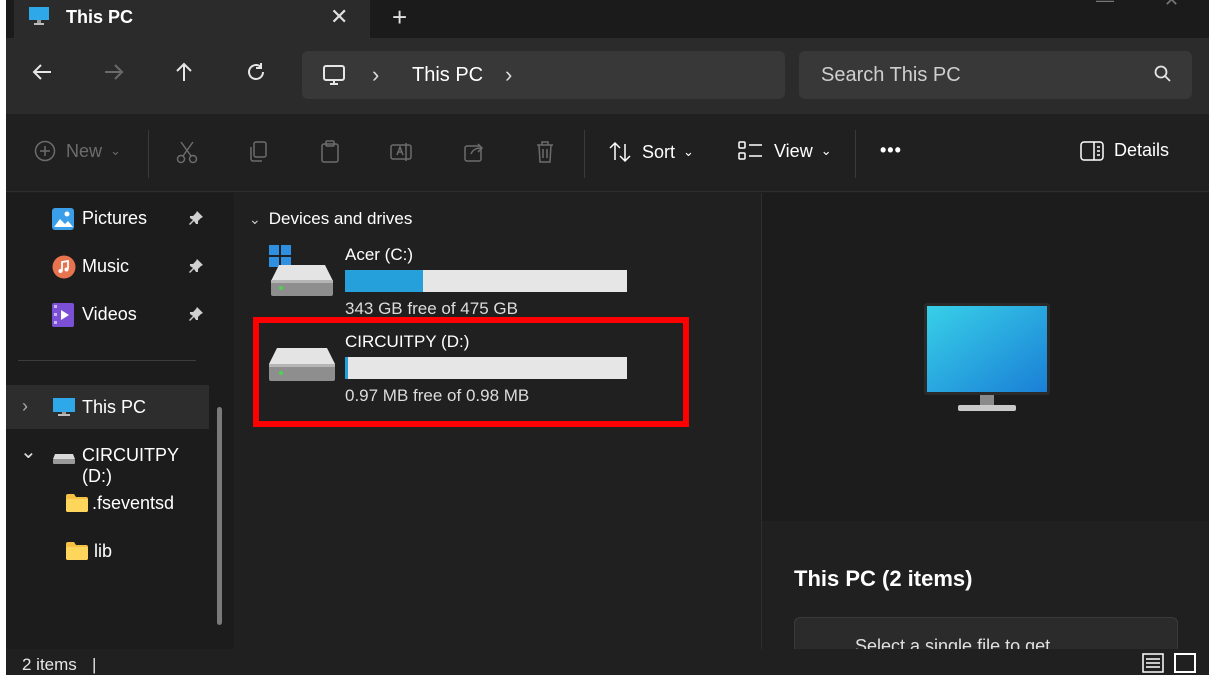 The height and width of the screenshot is (675, 1209). I want to click on large-monitor-icon, so click(987, 360).